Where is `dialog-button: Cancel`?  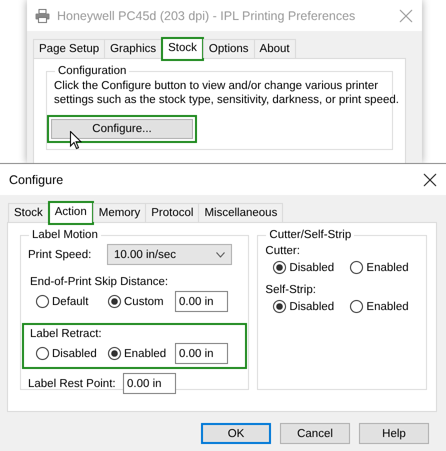 dialog-button: Cancel is located at coordinates (315, 433).